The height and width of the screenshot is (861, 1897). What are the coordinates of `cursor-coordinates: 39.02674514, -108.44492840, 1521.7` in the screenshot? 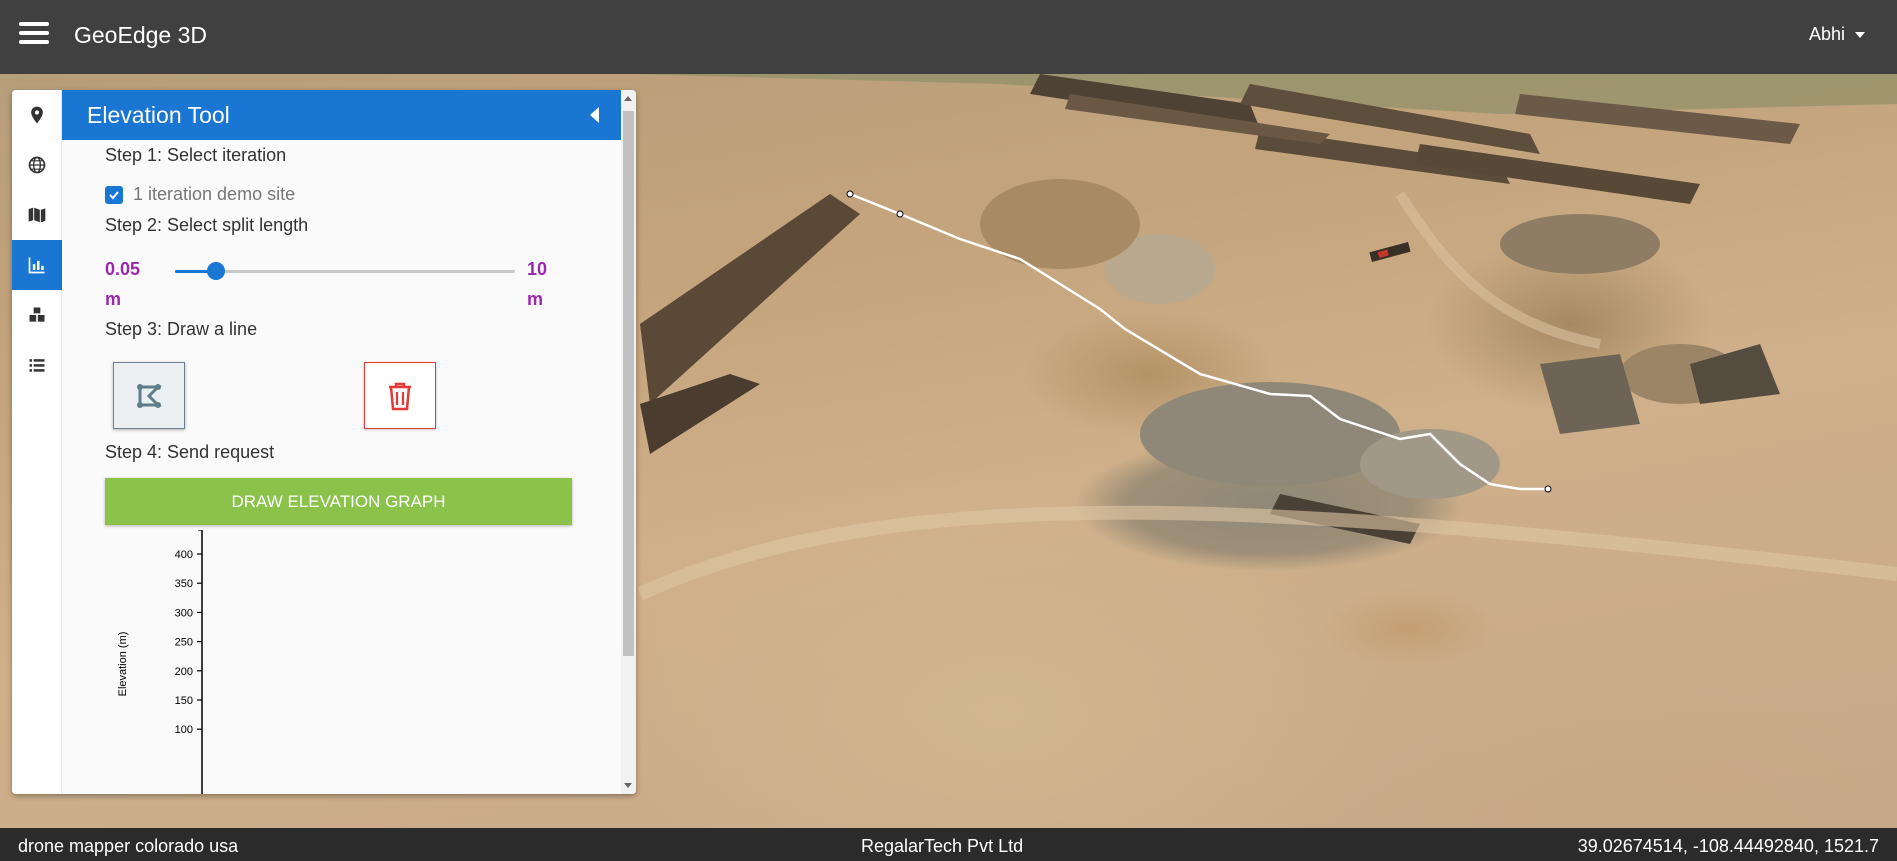 It's located at (1728, 846).